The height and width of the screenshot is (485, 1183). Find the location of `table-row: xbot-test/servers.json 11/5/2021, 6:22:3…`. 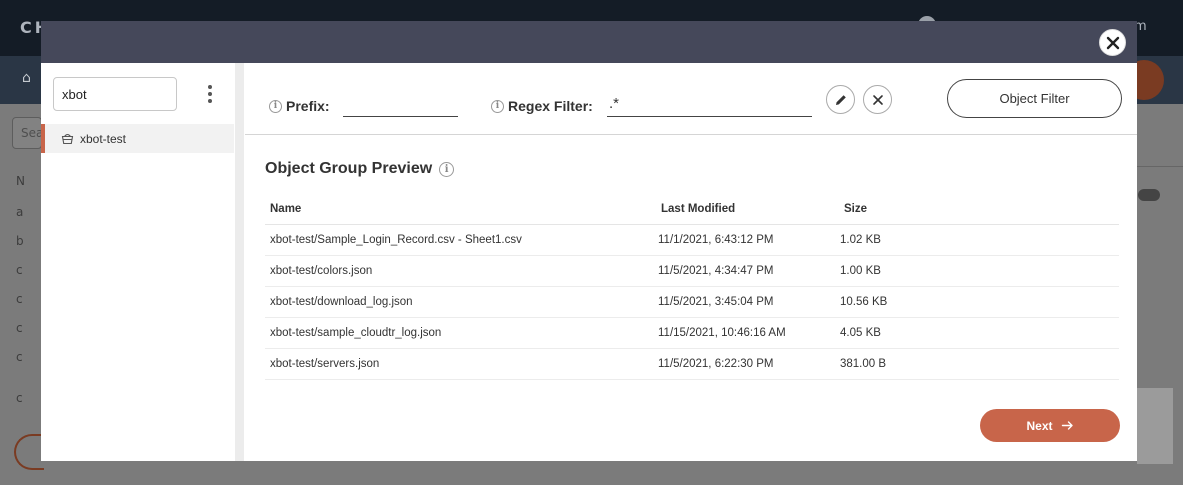

table-row: xbot-test/servers.json 11/5/2021, 6:22:3… is located at coordinates (692, 364).